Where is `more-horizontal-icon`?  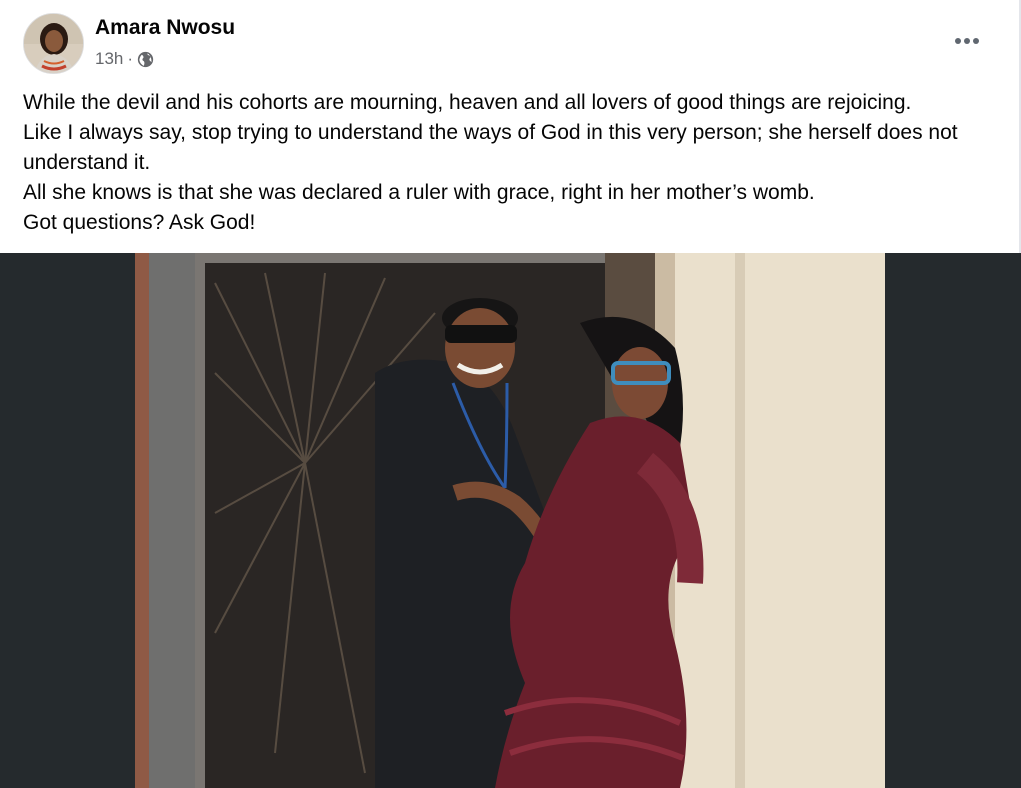 more-horizontal-icon is located at coordinates (958, 41).